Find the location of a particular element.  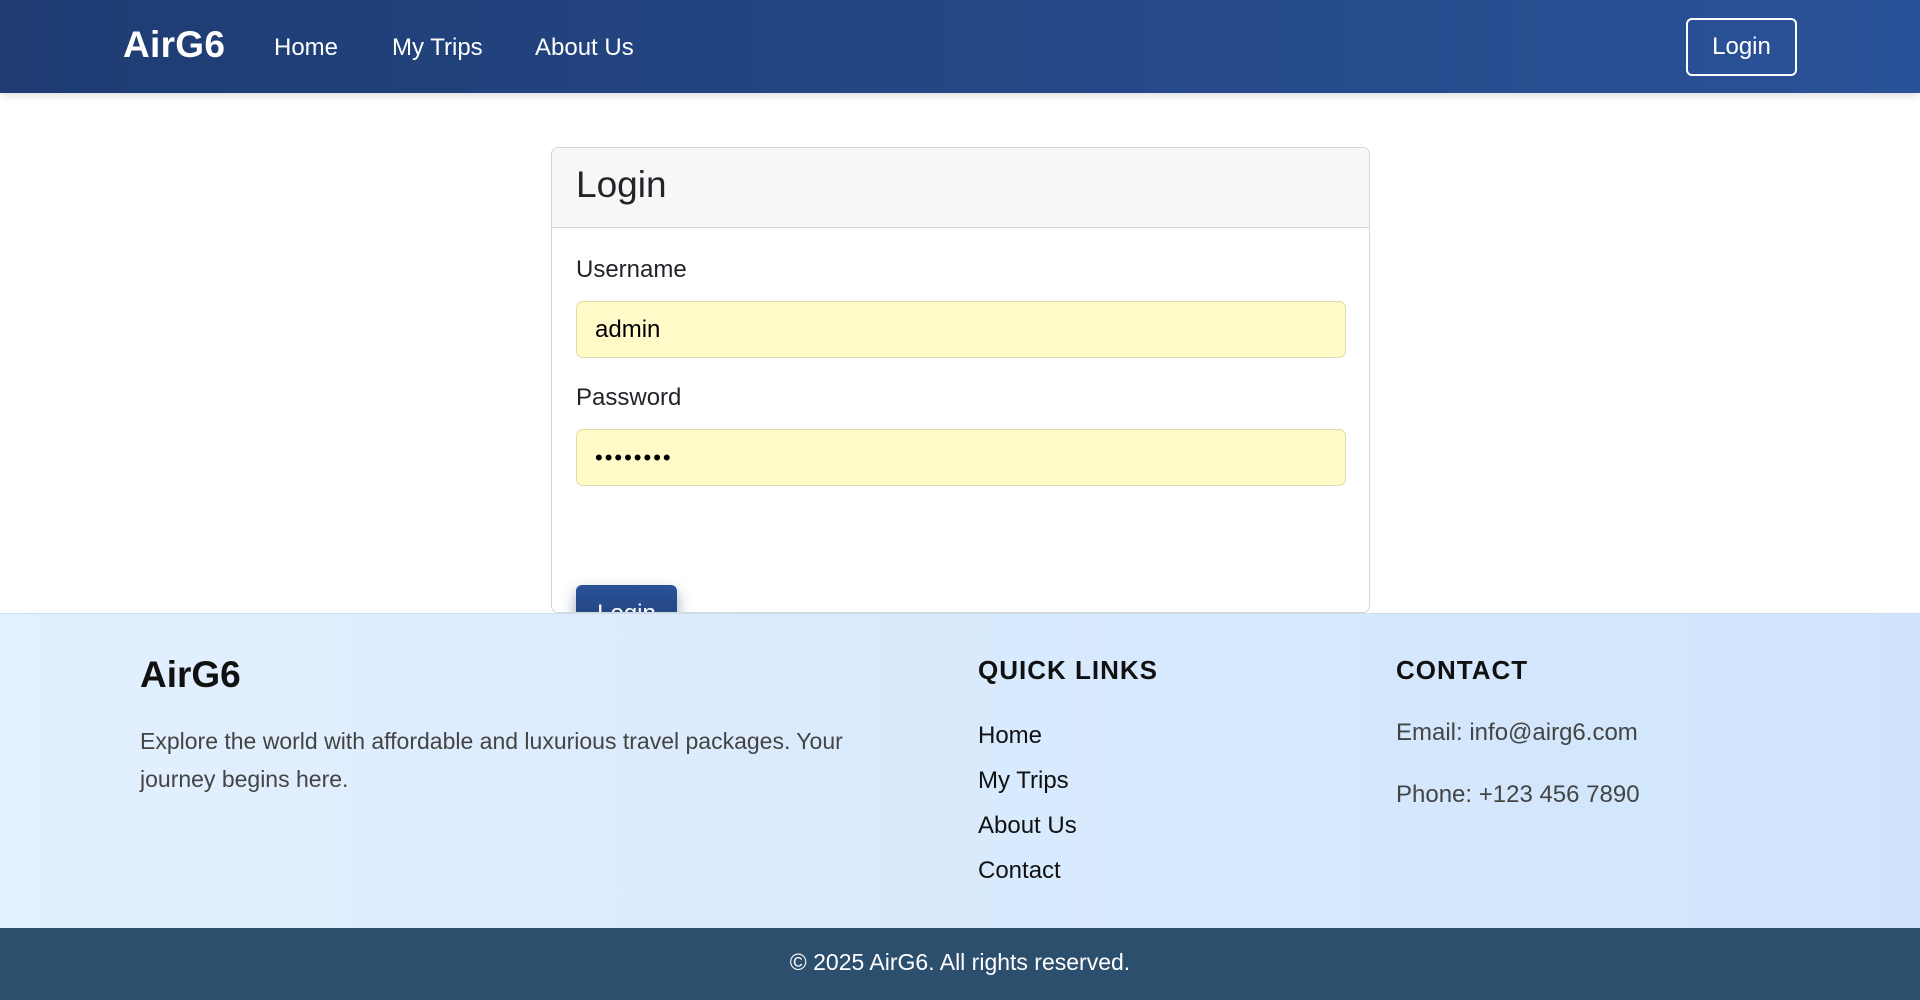

brand-logo: AirG6 is located at coordinates (174, 45).